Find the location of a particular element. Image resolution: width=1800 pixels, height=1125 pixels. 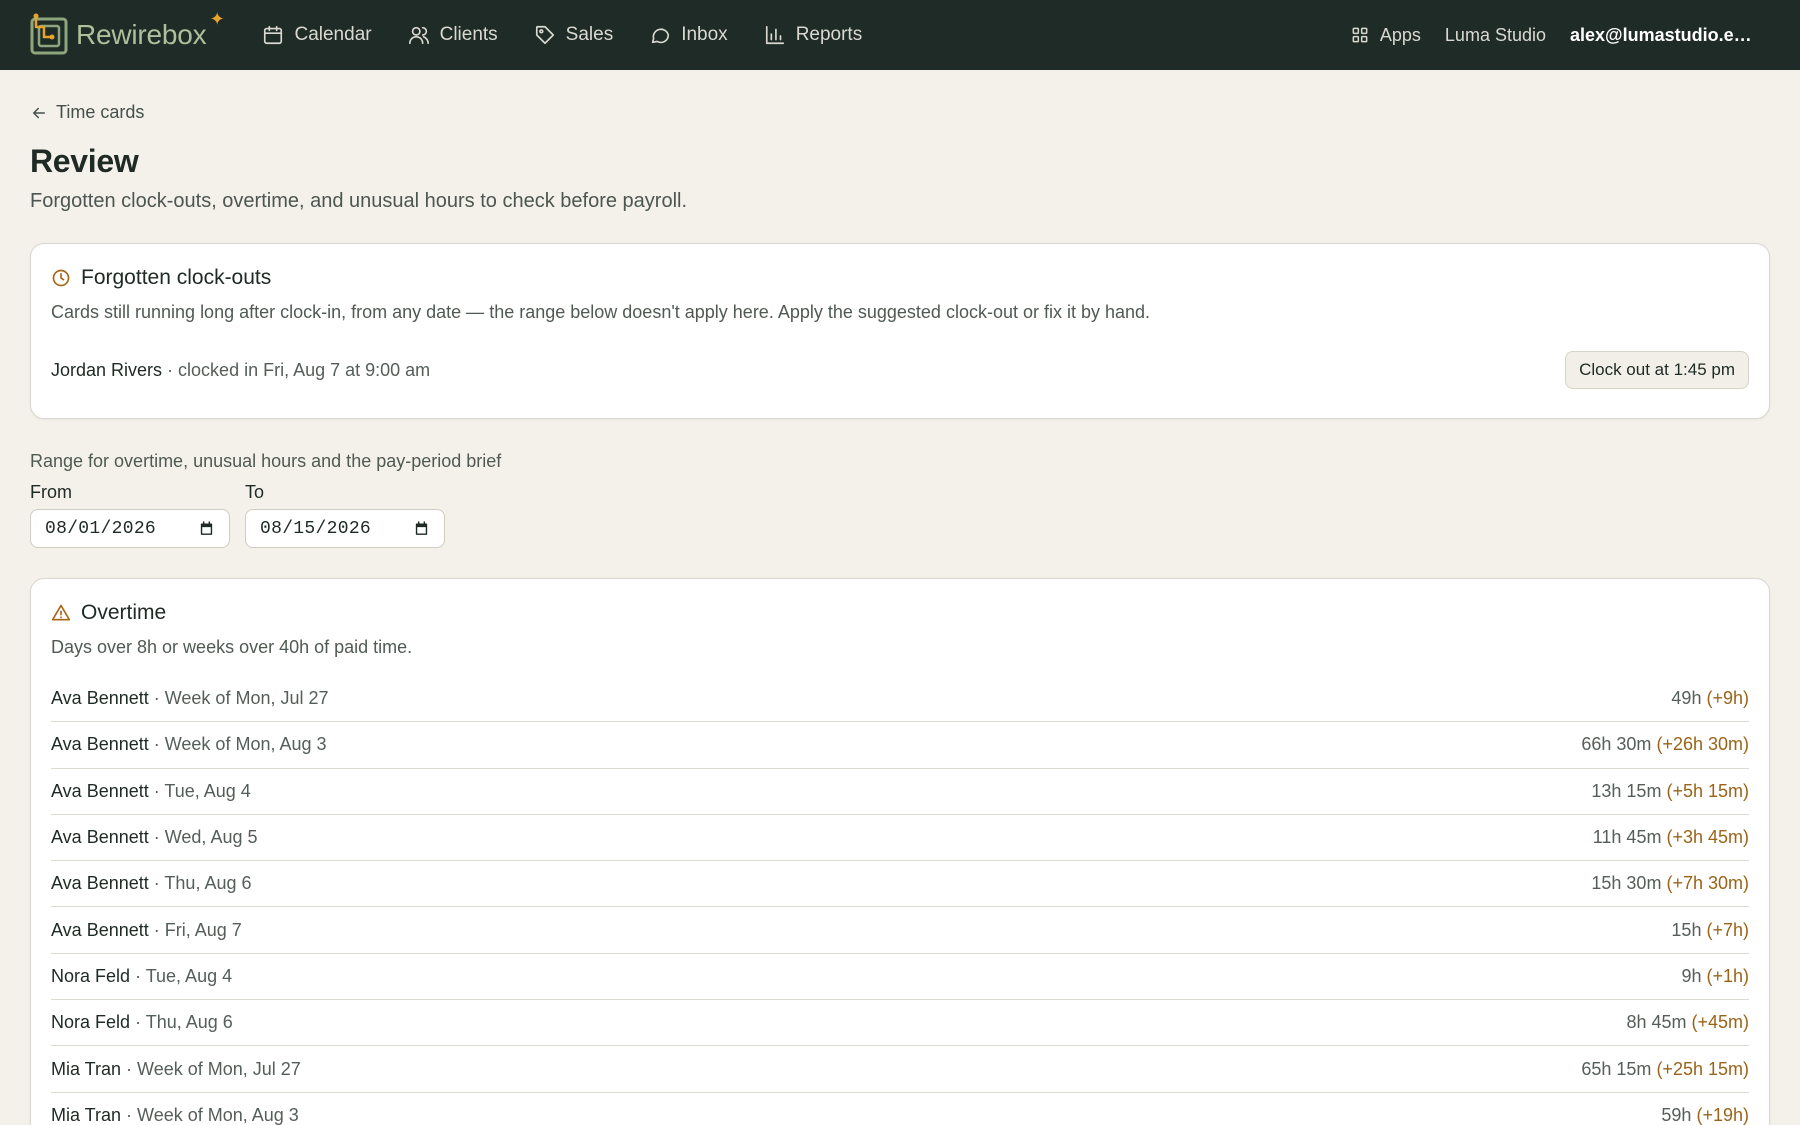

apps-button: Apps is located at coordinates (1385, 35).